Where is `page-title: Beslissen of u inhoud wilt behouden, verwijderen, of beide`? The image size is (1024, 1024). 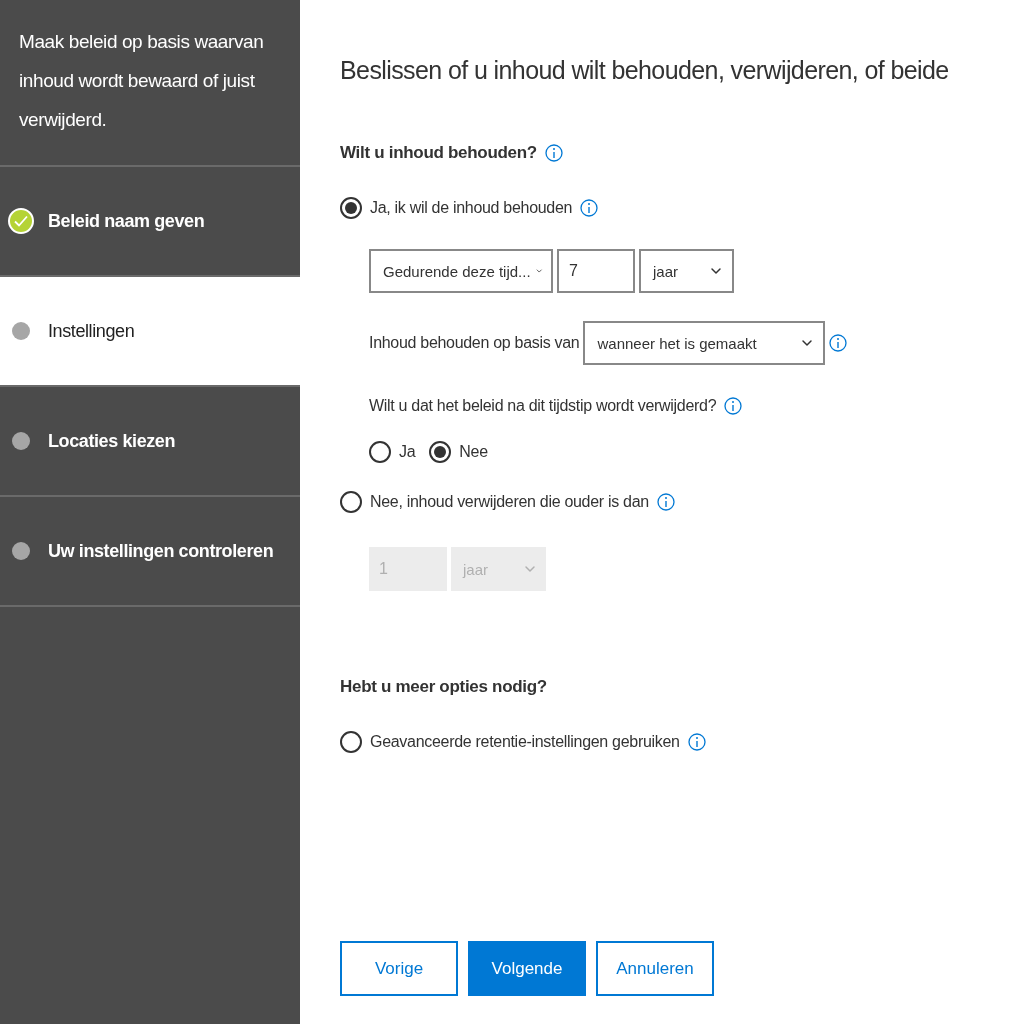
page-title: Beslissen of u inhoud wilt behouden, verwijderen, of beide is located at coordinates (645, 70).